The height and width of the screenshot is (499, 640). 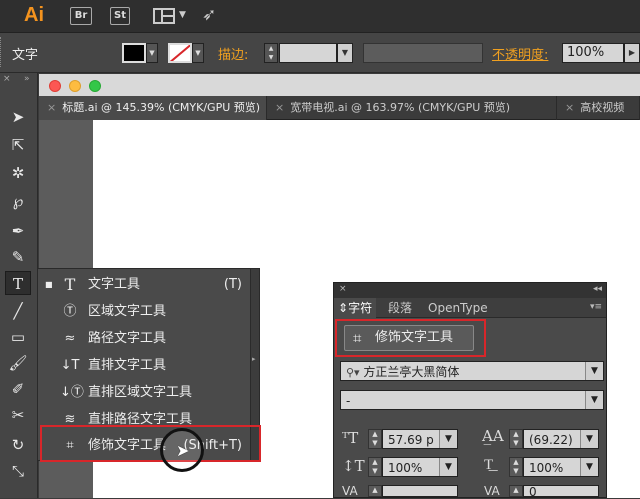 I want to click on eraser-tool-icon: ✐, so click(x=18, y=389).